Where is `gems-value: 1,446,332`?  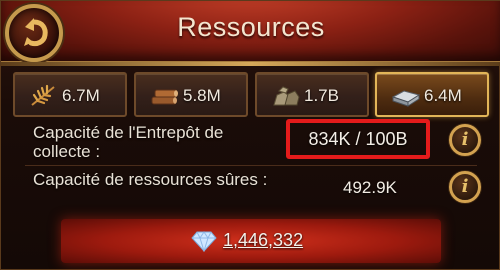
gems-value: 1,446,332 is located at coordinates (263, 240).